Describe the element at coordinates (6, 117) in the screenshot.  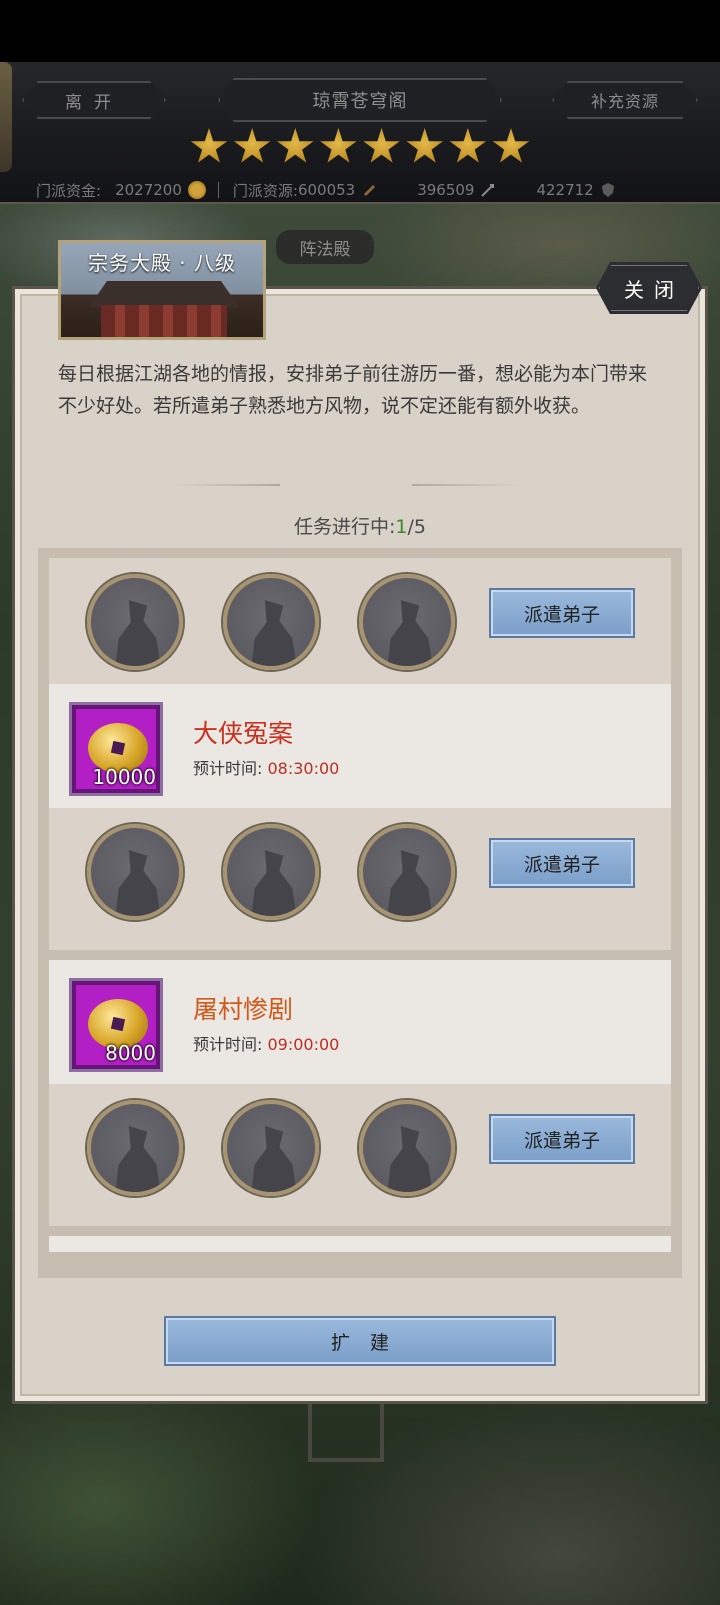
I see `side-tab-handle` at that location.